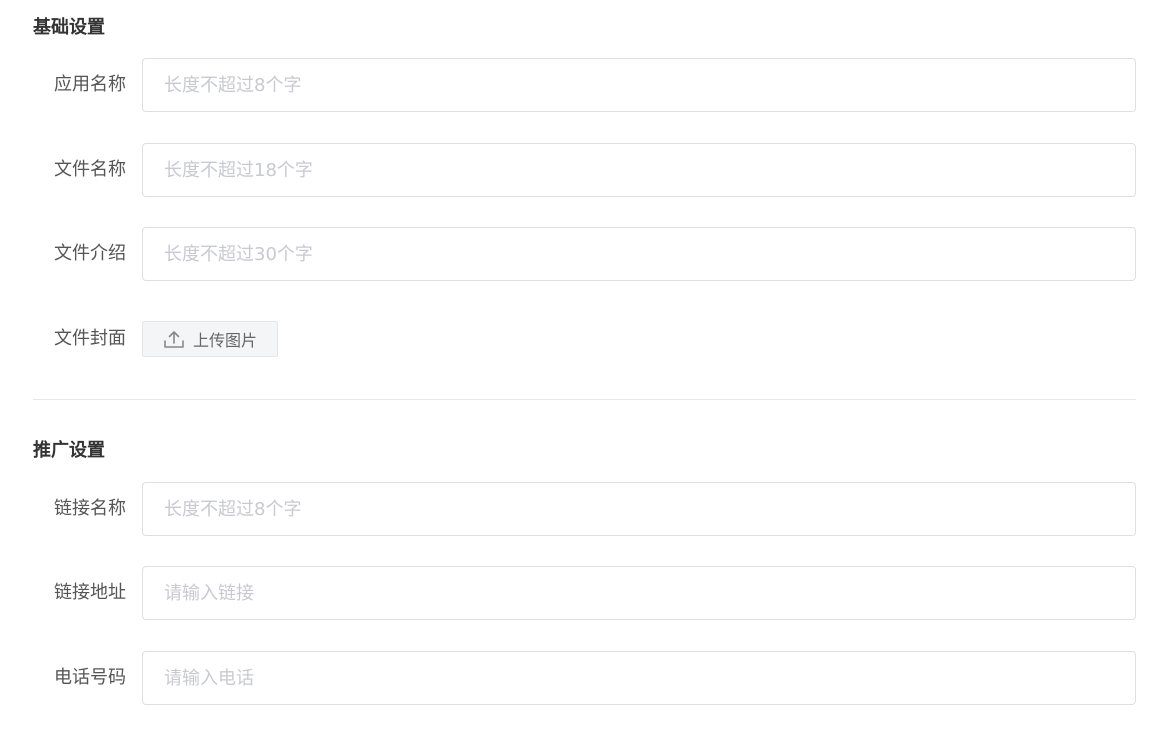 The height and width of the screenshot is (732, 1158). I want to click on phone-input, so click(639, 678).